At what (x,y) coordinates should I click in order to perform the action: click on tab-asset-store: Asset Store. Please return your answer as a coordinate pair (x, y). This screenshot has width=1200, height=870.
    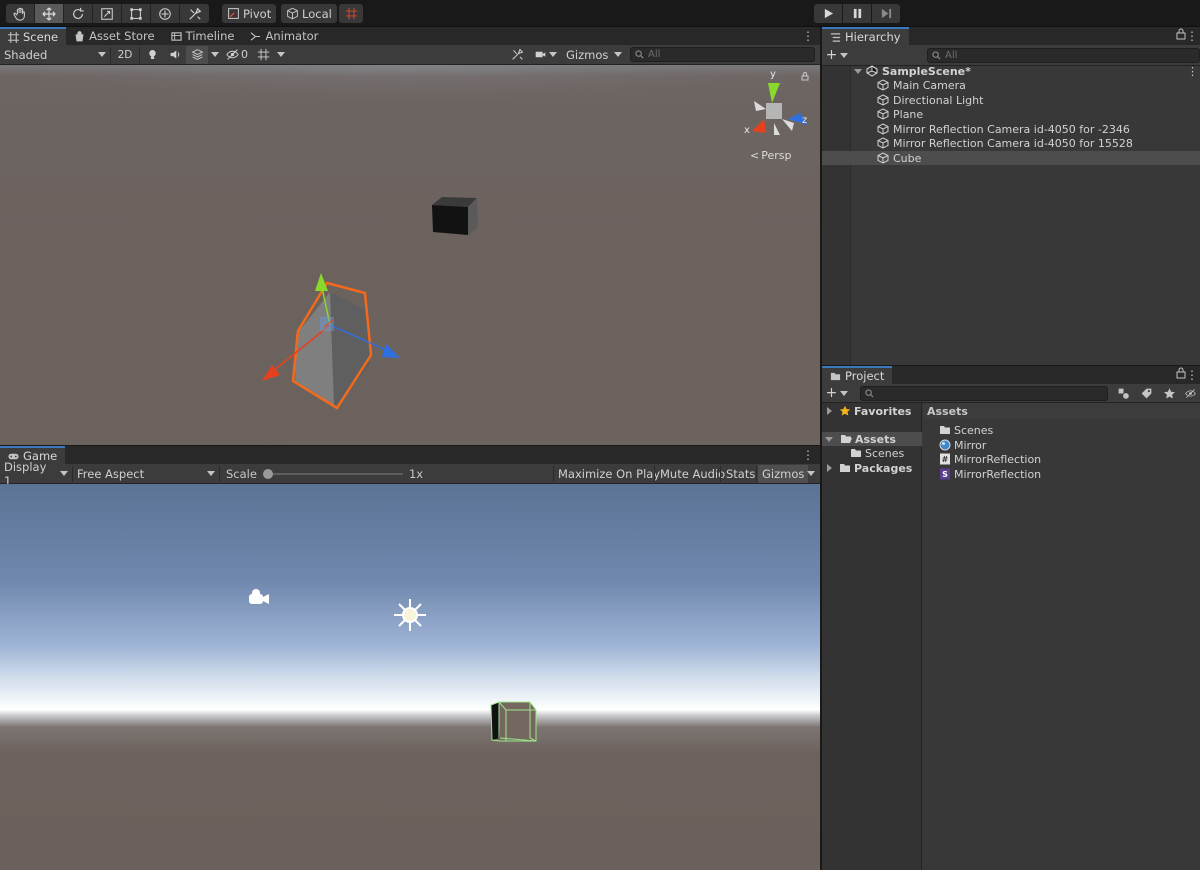
    Looking at the image, I should click on (114, 36).